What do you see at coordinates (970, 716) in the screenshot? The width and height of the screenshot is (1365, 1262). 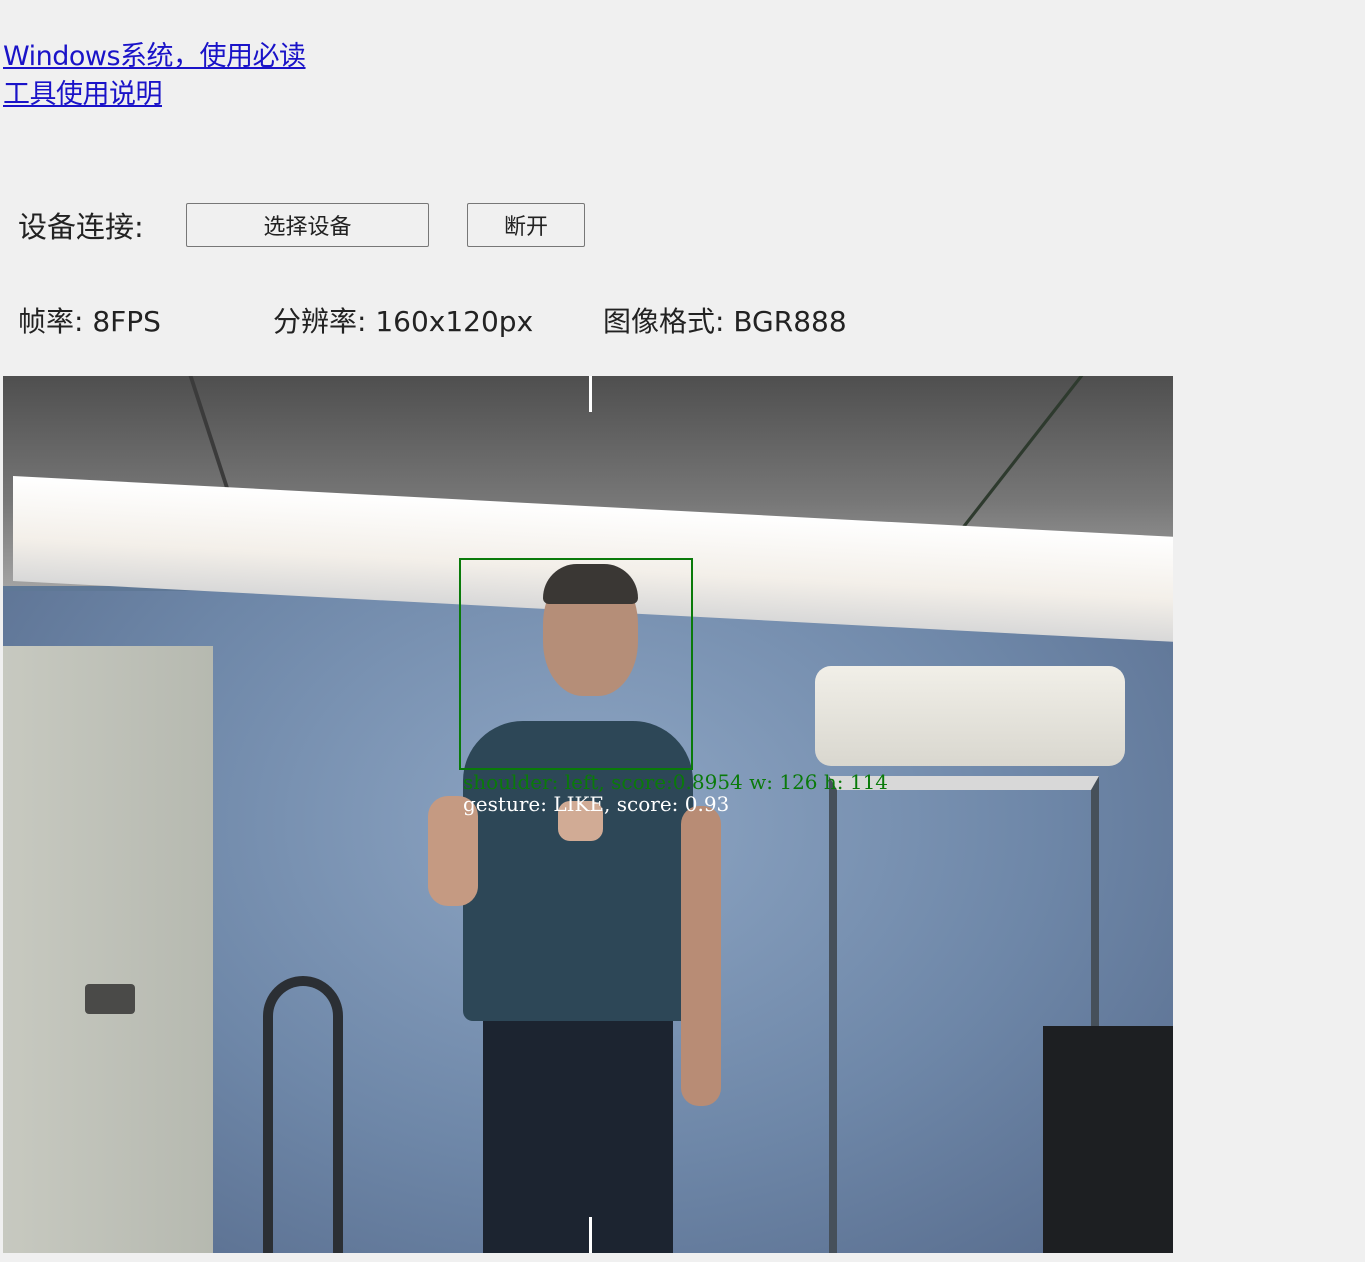 I see `scene-air-conditioner` at bounding box center [970, 716].